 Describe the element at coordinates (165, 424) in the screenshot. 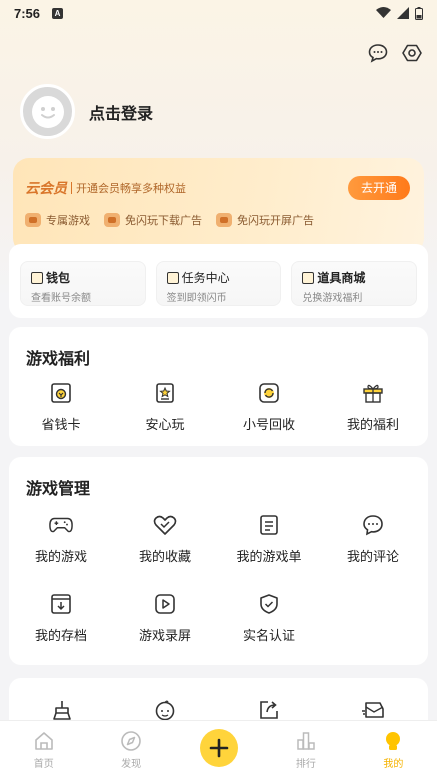

I see `welfare-item-label: 安心玩` at that location.